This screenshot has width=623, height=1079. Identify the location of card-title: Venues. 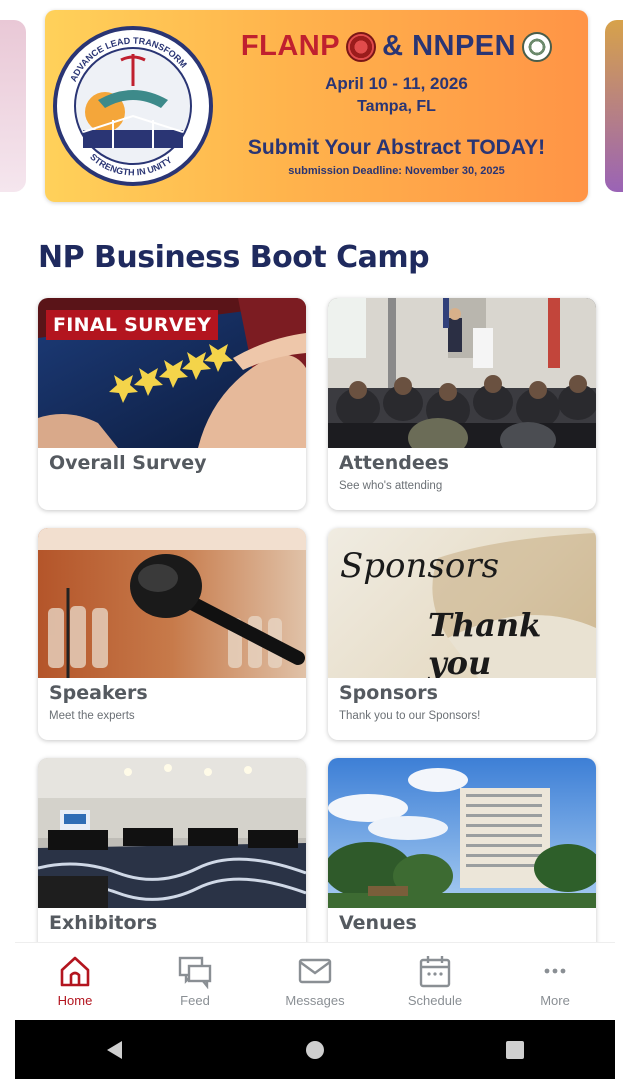
(378, 923).